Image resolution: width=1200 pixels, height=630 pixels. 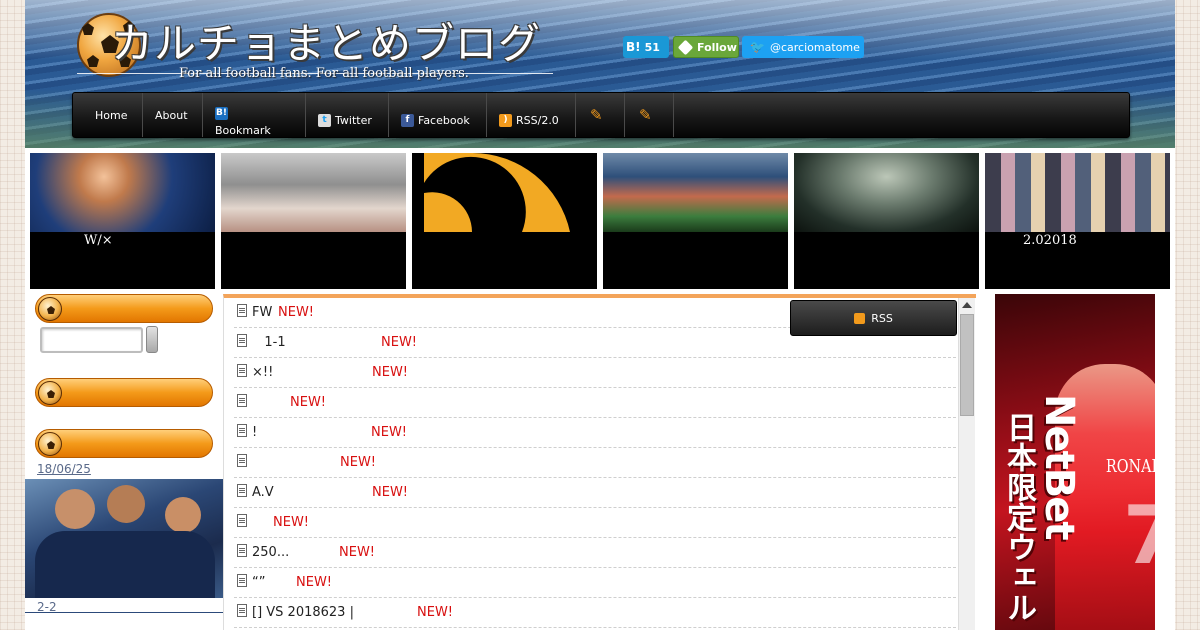 I want to click on nav-home: Home, so click(x=112, y=115).